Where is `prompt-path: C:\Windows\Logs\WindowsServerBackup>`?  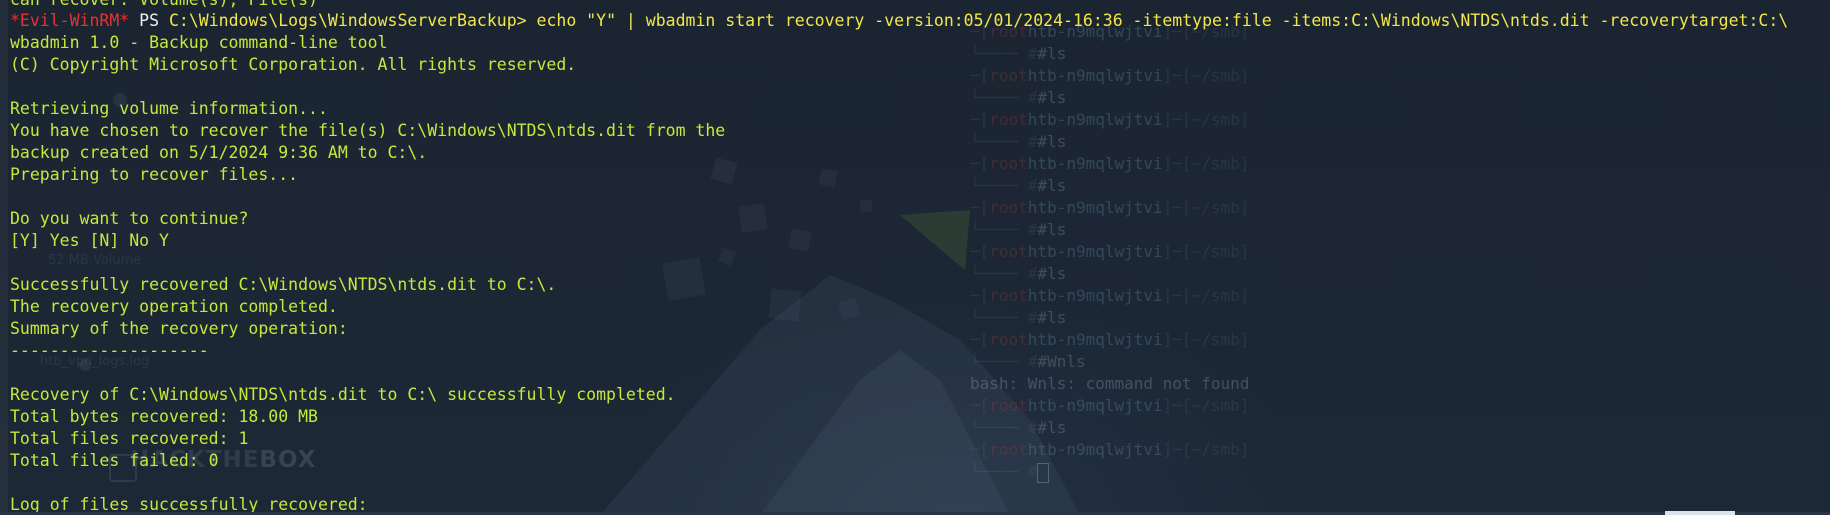 prompt-path: C:\Windows\Logs\WindowsServerBackup> is located at coordinates (347, 20).